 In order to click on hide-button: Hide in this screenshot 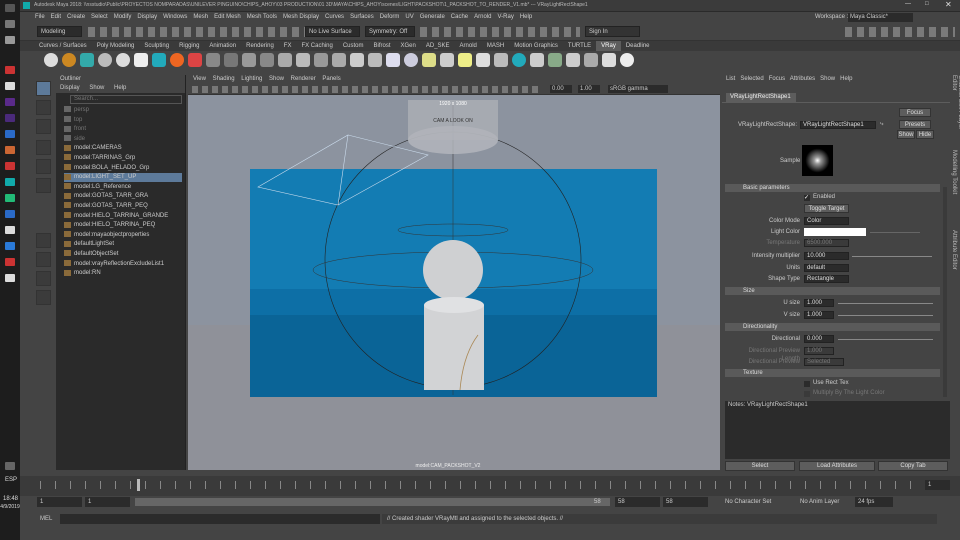, I will do `click(925, 134)`.